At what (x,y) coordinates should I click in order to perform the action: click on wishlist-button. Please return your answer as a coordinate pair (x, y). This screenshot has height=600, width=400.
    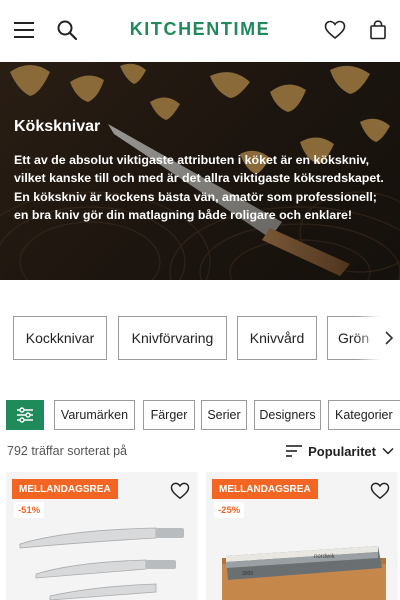
    Looking at the image, I should click on (335, 30).